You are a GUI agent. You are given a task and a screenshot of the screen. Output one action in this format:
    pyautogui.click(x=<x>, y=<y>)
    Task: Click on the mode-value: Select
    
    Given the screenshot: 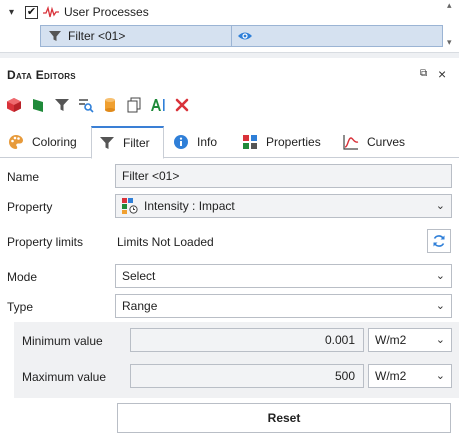 What is the action you would take?
    pyautogui.click(x=139, y=276)
    